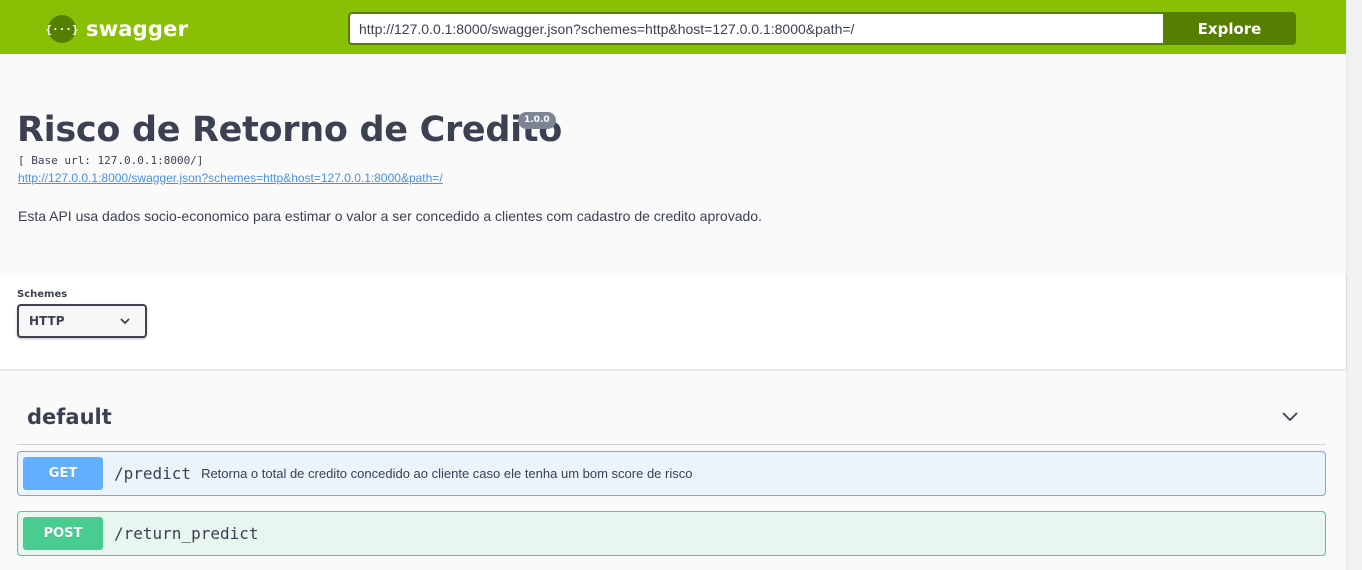 Image resolution: width=1362 pixels, height=570 pixels. I want to click on chevron-down-icon, so click(125, 321).